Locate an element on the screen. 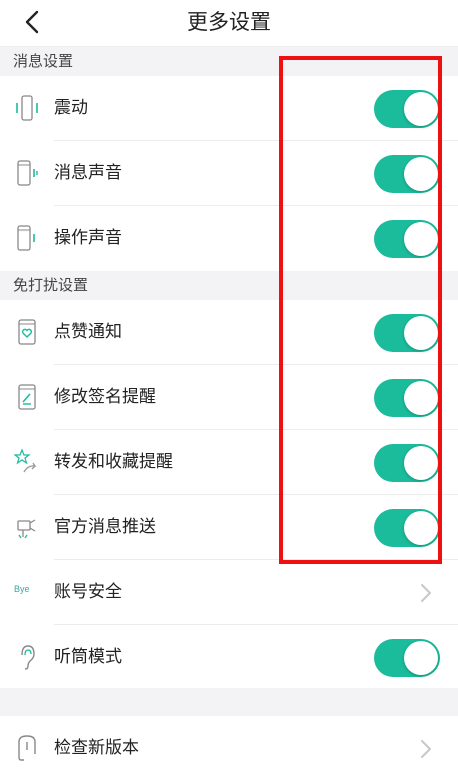  operation-sound-toggle is located at coordinates (407, 239).